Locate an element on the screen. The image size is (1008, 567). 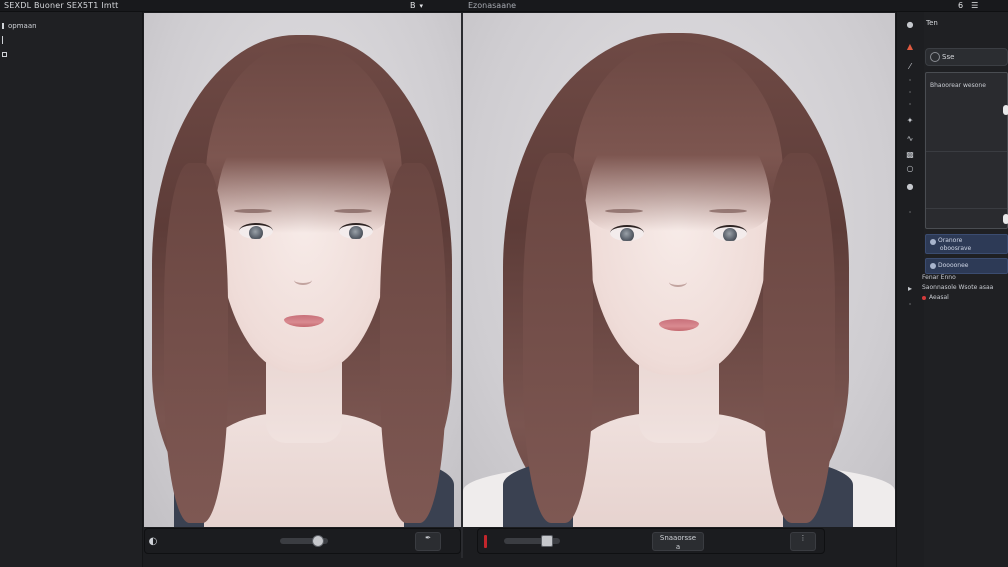
info-text-3: Aeasal is located at coordinates (935, 297).